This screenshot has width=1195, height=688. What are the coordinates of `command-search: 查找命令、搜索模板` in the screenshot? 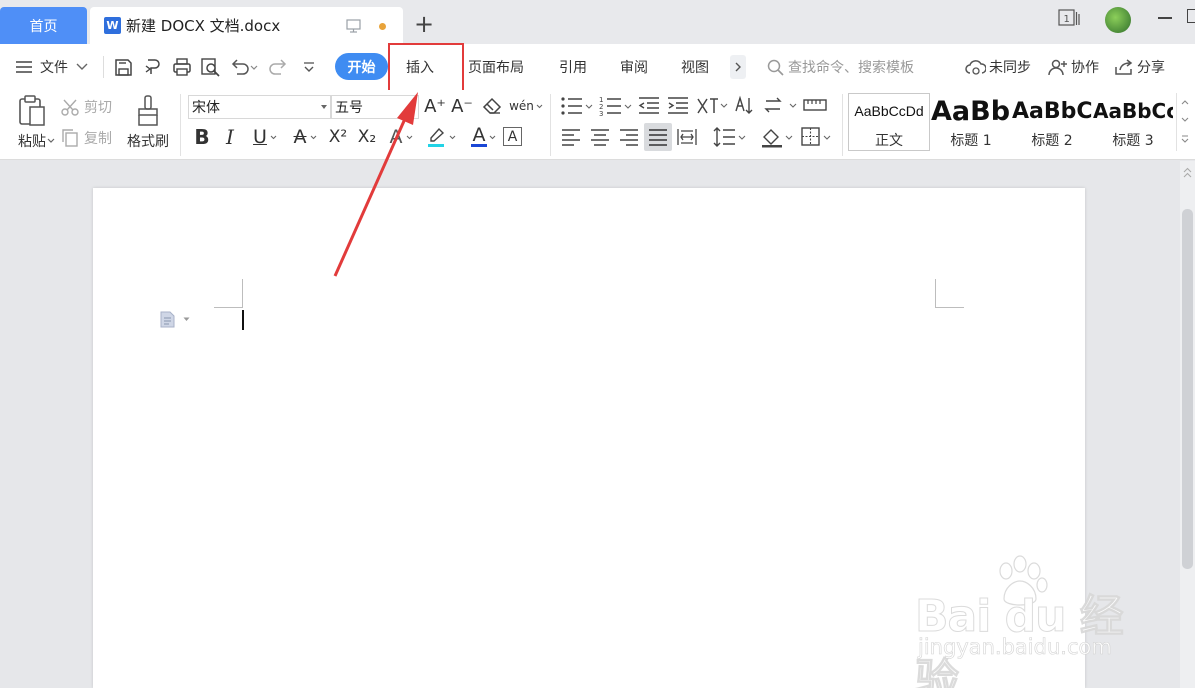 It's located at (840, 67).